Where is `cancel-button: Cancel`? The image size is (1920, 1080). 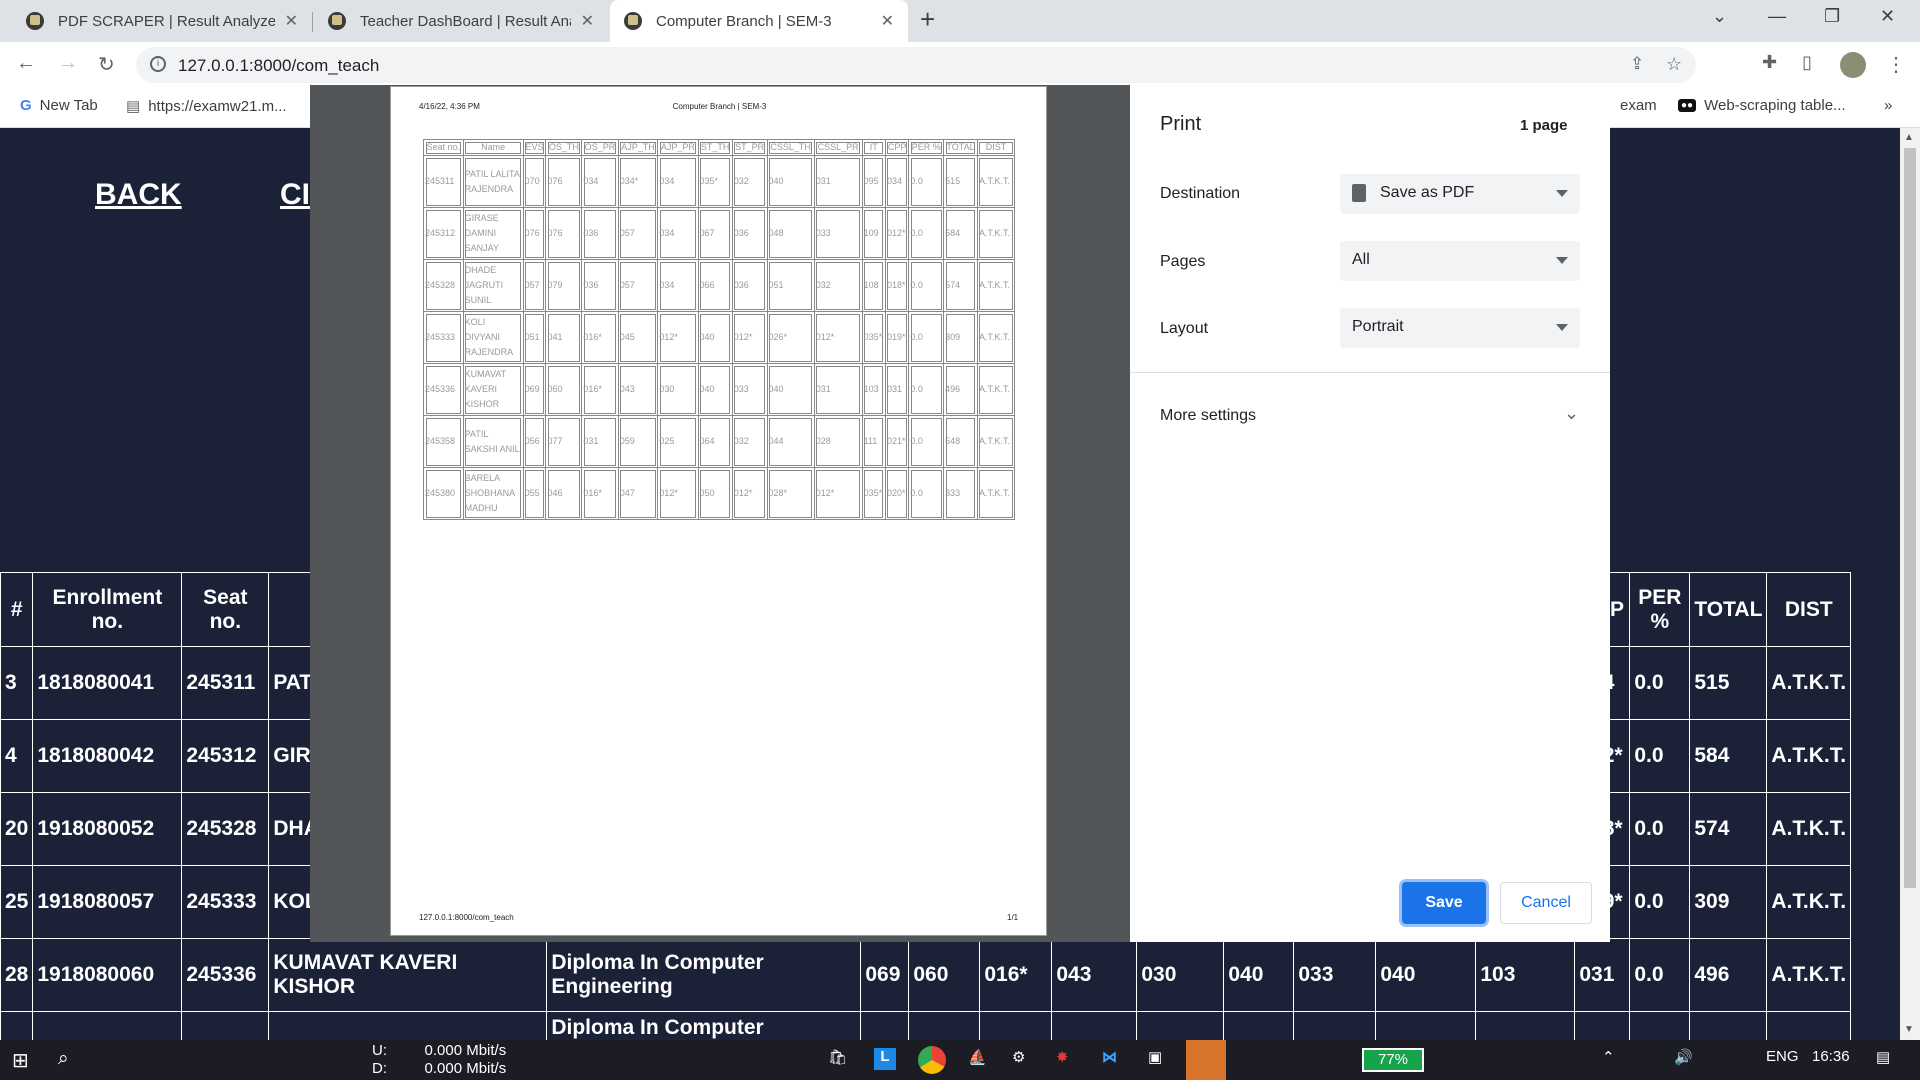
cancel-button: Cancel is located at coordinates (1546, 903).